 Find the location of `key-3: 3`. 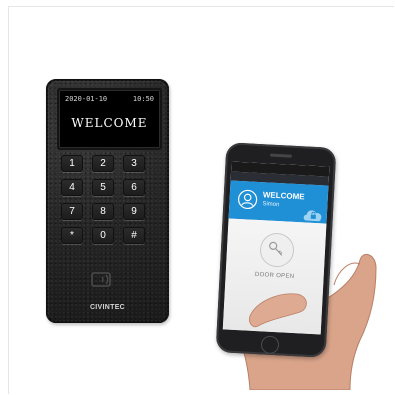

key-3: 3 is located at coordinates (134, 163).